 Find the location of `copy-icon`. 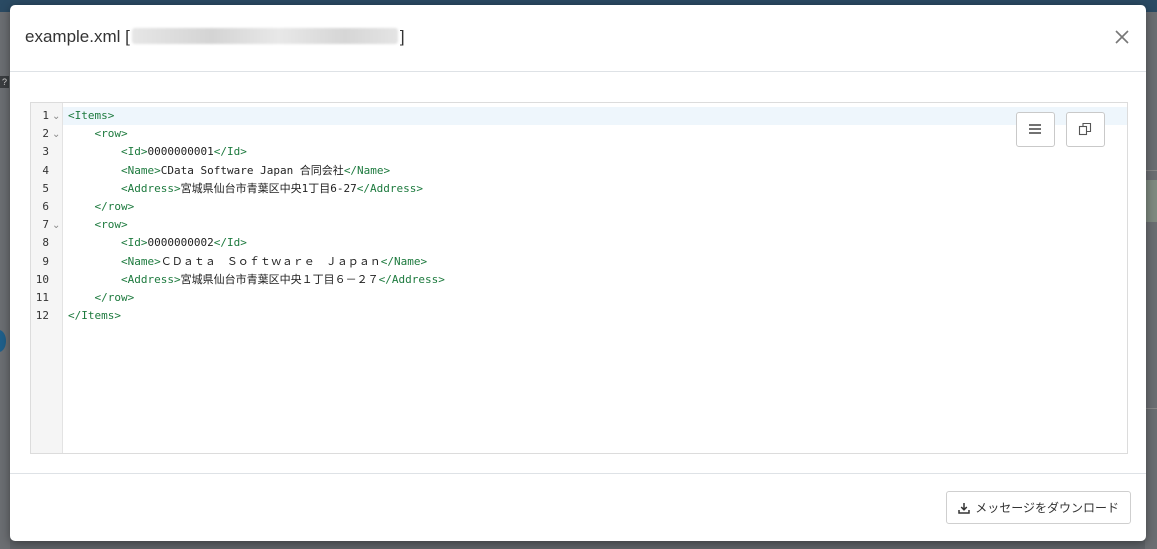

copy-icon is located at coordinates (1085, 129).